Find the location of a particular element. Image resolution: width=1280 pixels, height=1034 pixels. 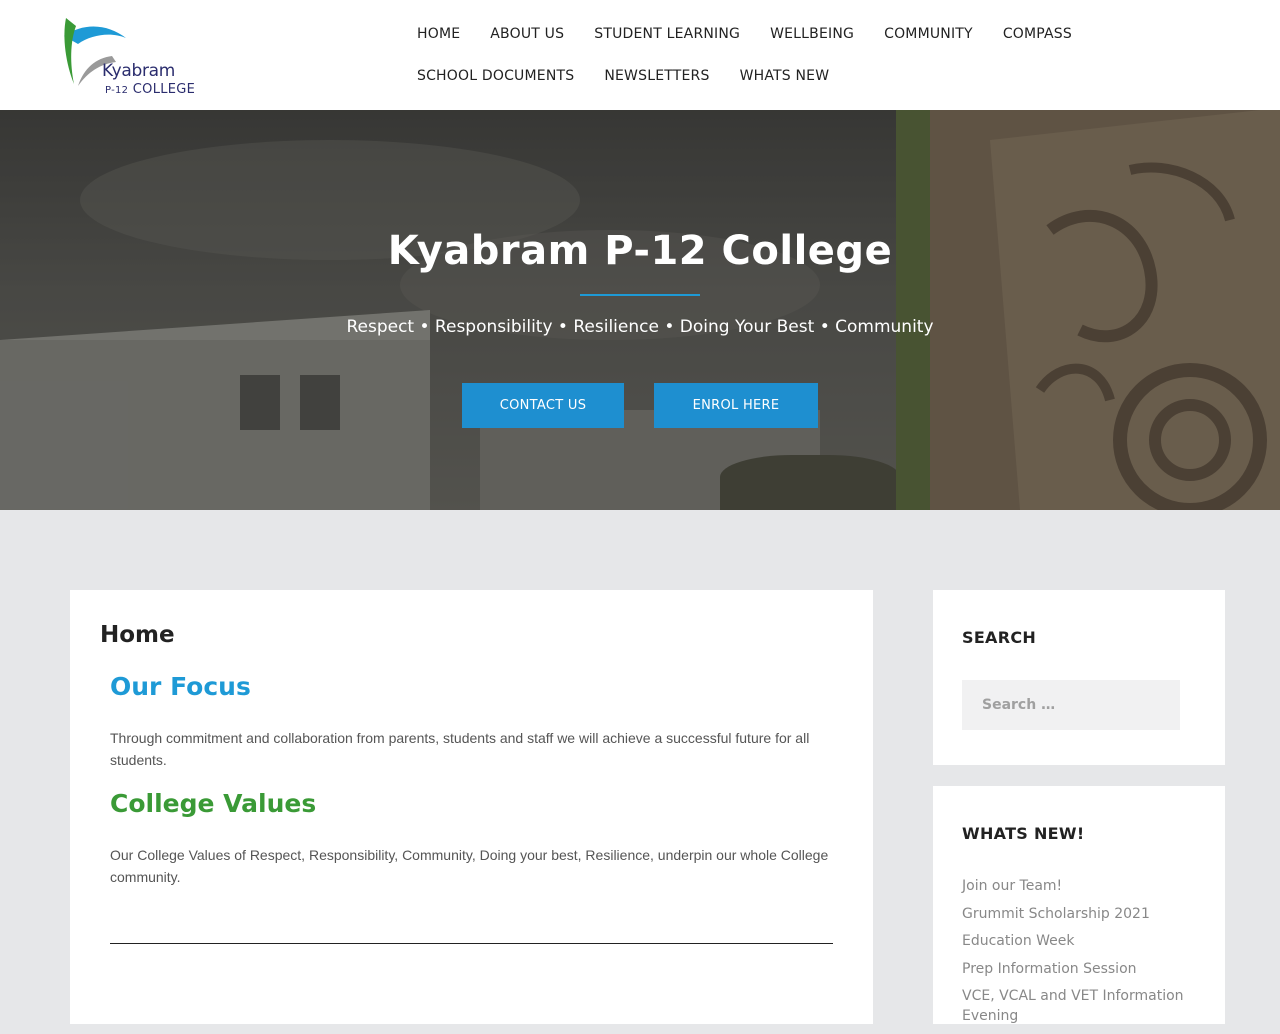

logo-name: Kyabram is located at coordinates (139, 71).